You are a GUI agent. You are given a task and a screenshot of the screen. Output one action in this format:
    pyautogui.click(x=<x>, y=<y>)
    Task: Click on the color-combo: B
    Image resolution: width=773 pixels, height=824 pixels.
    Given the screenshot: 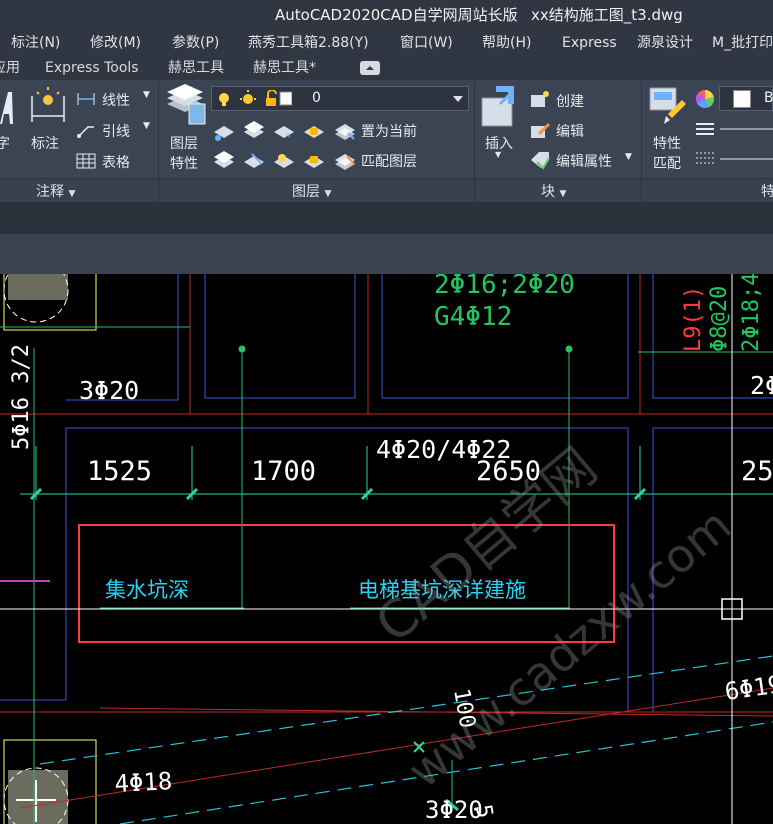 What is the action you would take?
    pyautogui.click(x=746, y=98)
    